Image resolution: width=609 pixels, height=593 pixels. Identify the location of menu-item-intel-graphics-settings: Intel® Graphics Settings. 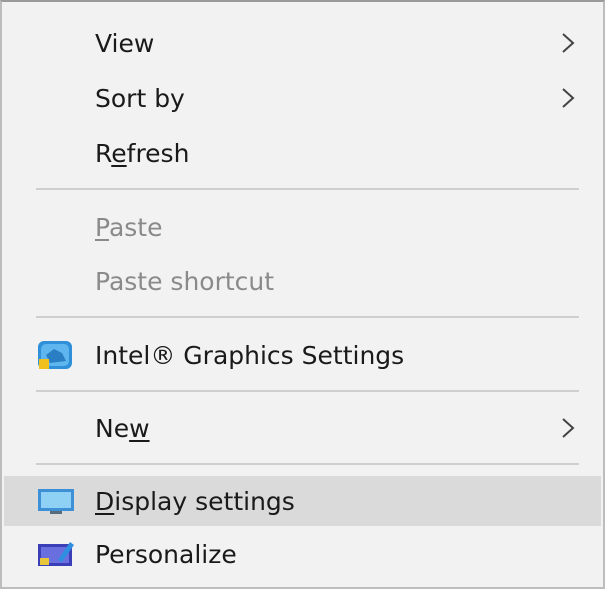
(302, 355).